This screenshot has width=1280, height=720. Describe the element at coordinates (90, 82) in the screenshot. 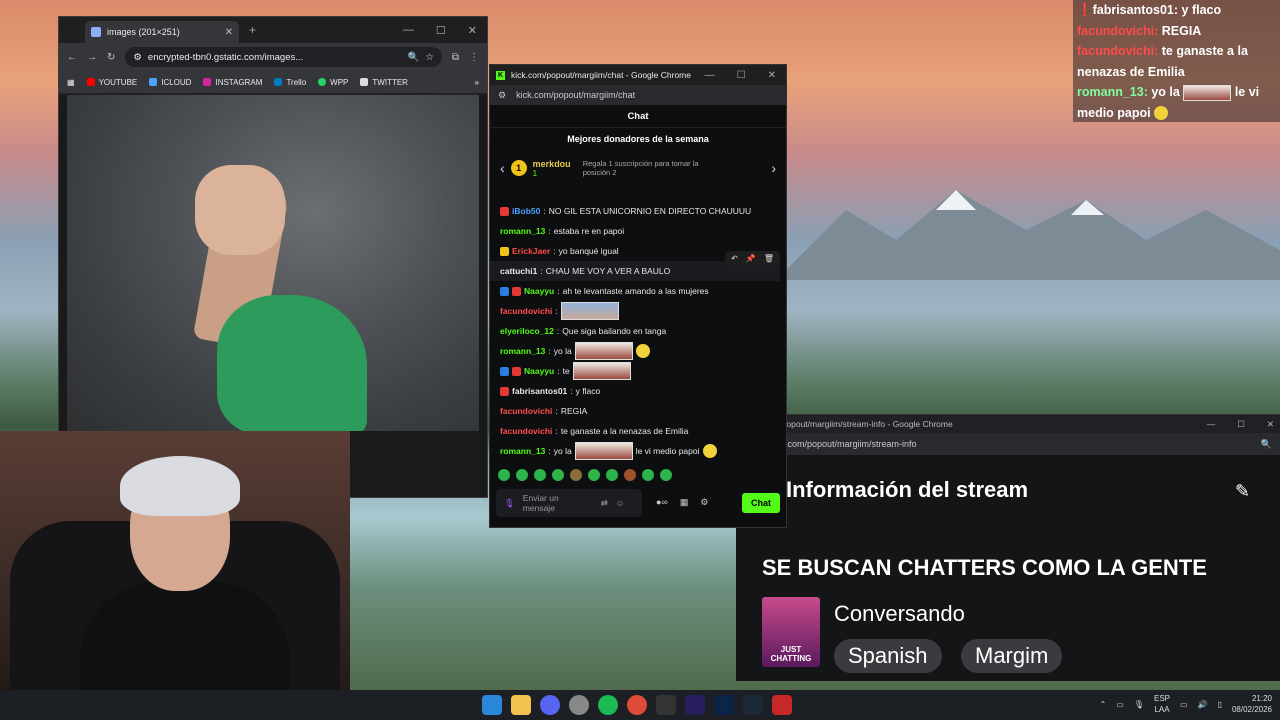

I see `youtube-icon` at that location.